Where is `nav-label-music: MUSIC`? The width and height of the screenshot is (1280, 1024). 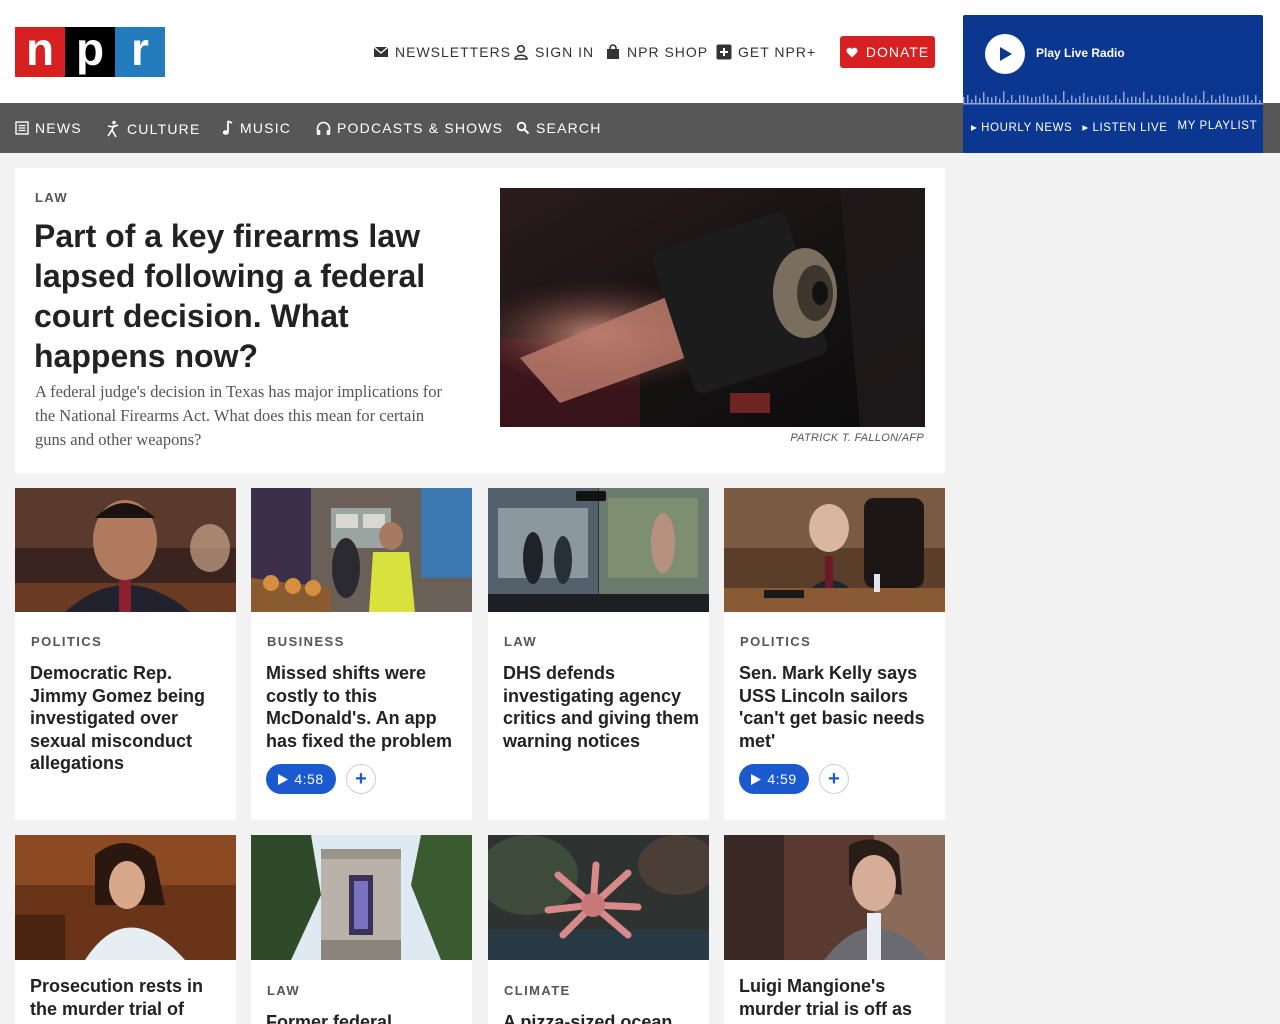 nav-label-music: MUSIC is located at coordinates (266, 128).